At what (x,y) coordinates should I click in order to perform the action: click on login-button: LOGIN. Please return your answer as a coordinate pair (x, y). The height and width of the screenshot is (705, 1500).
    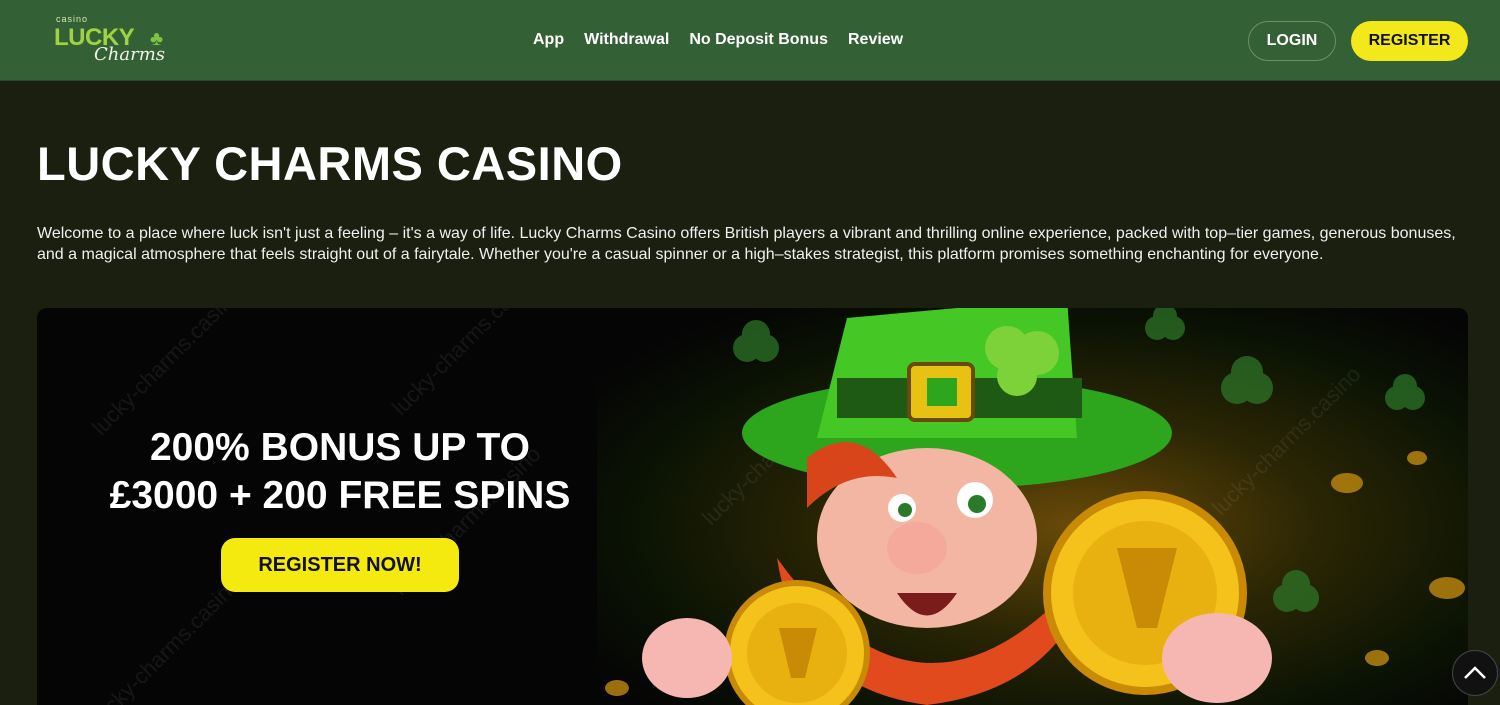
    Looking at the image, I should click on (1292, 41).